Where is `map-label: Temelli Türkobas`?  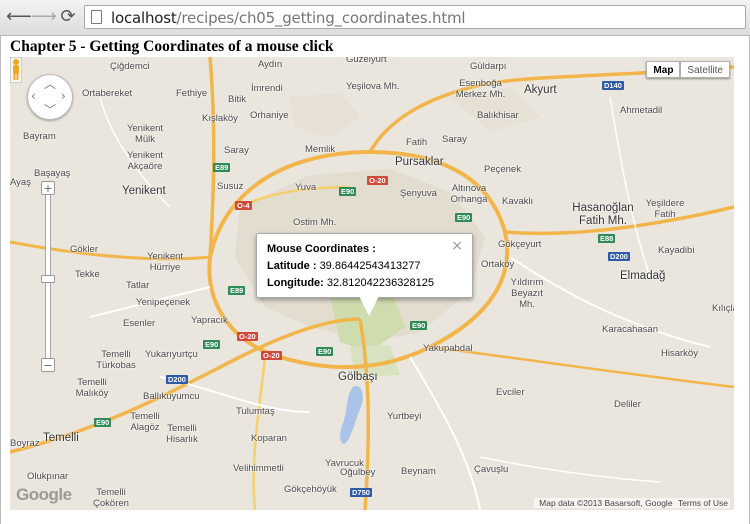 map-label: Temelli Türkobas is located at coordinates (116, 360).